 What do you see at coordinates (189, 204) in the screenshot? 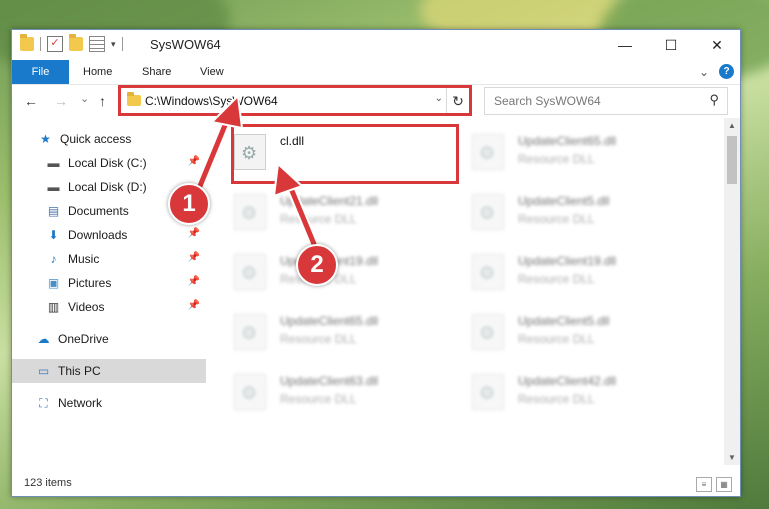
I see `callout-step-1: 1` at bounding box center [189, 204].